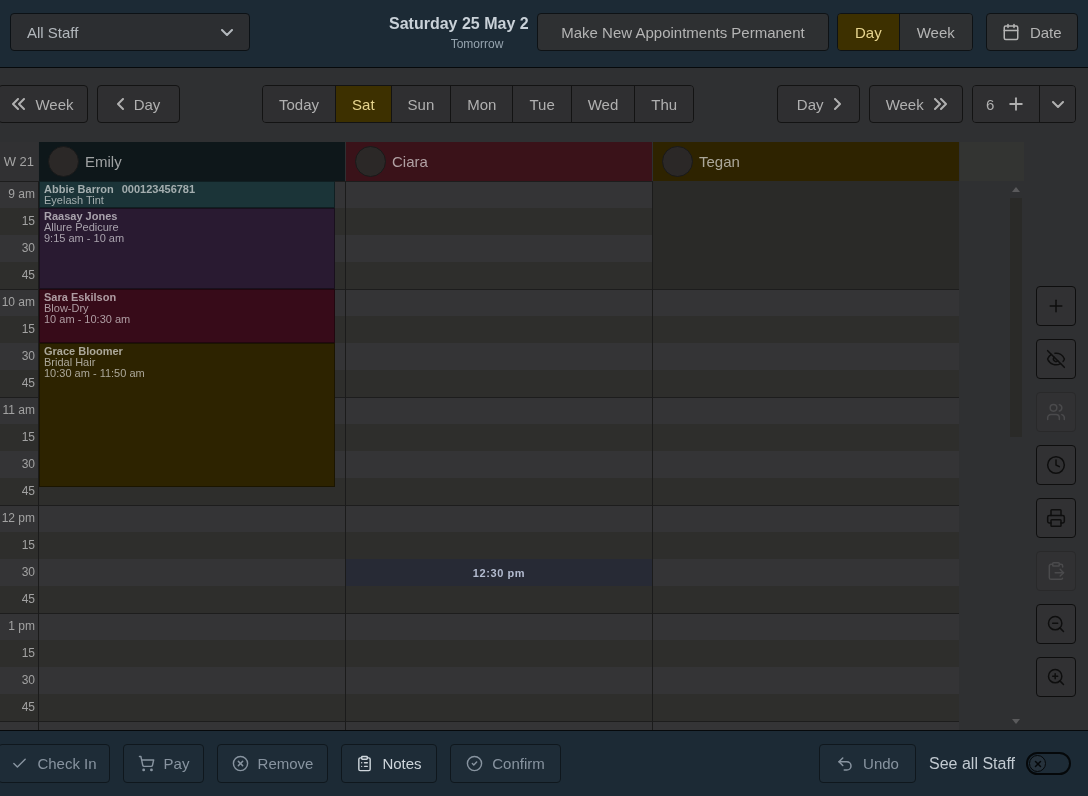 Image resolution: width=1088 pixels, height=796 pixels. Describe the element at coordinates (81, 216) in the screenshot. I see `client-name: Raasay Jones` at that location.